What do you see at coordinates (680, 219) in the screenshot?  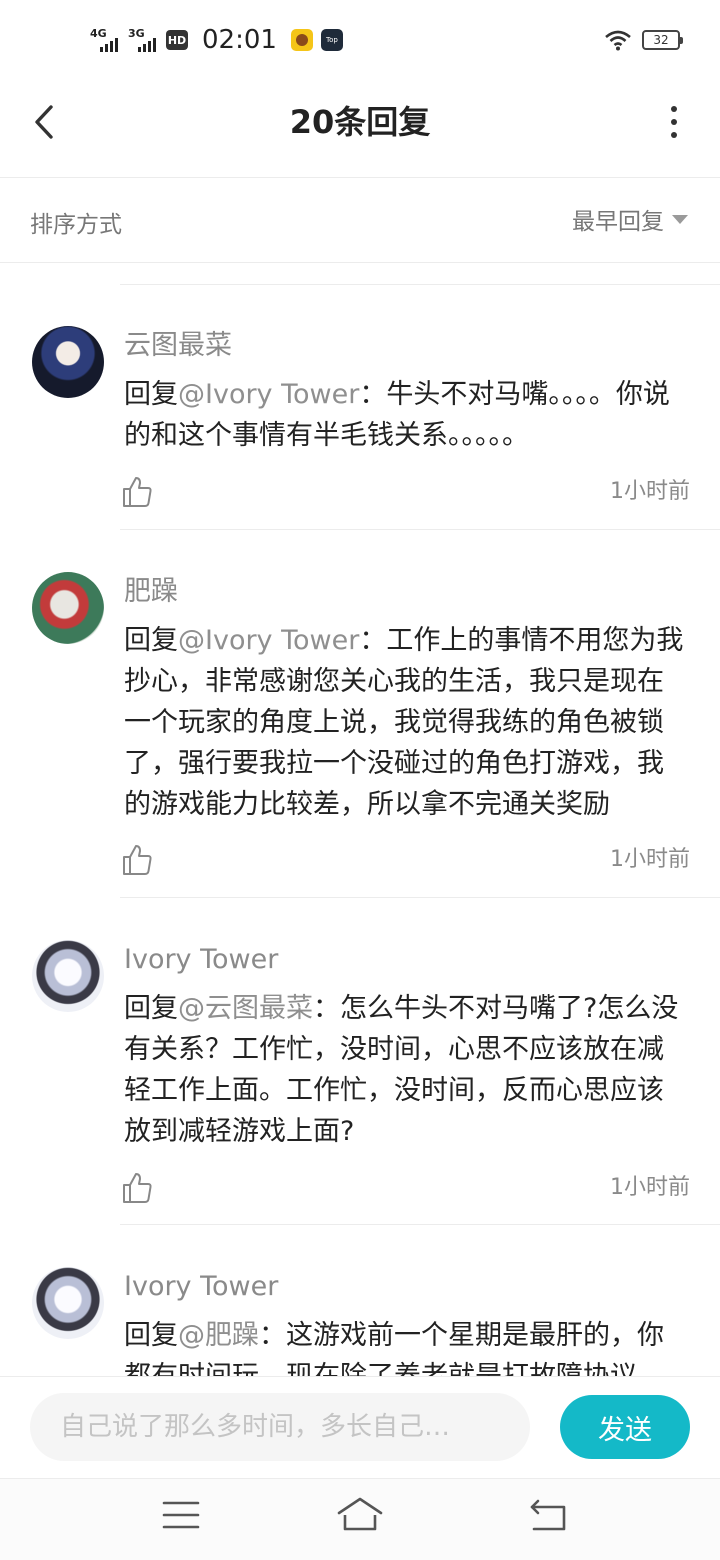 I see `caret-down-icon` at bounding box center [680, 219].